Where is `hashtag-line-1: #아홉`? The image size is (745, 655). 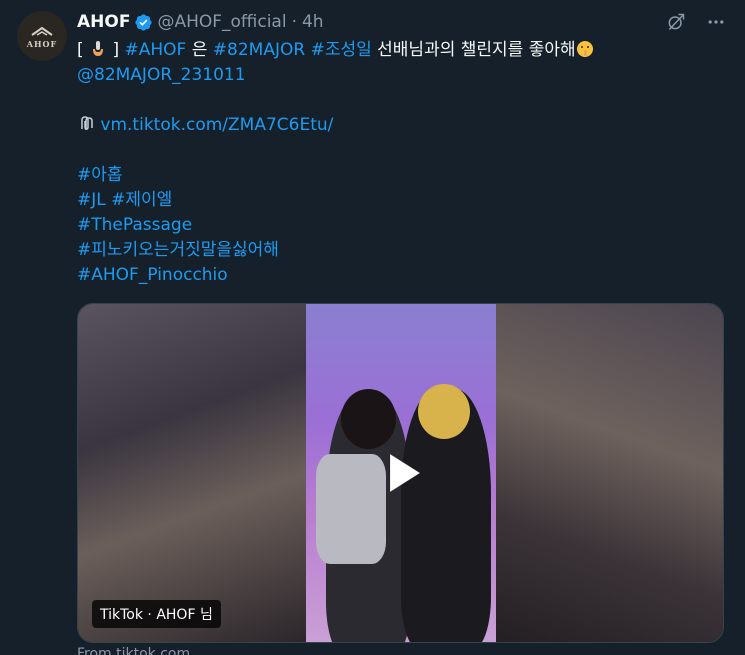 hashtag-line-1: #아홉 is located at coordinates (402, 175).